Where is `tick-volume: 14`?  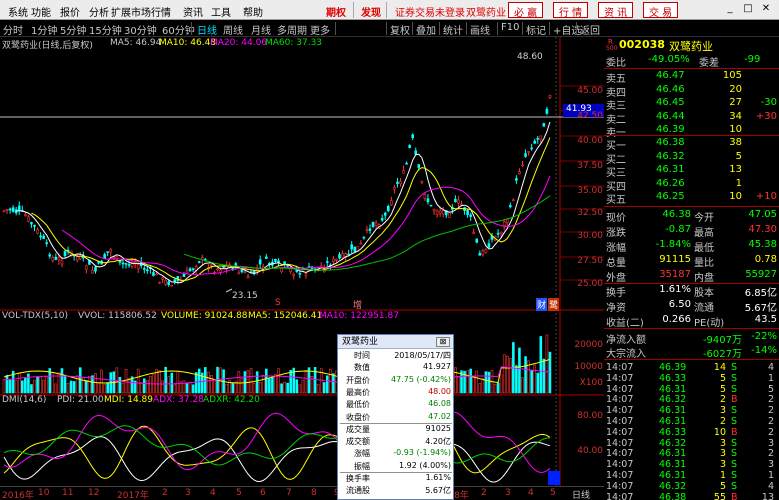
tick-volume: 14 is located at coordinates (719, 367).